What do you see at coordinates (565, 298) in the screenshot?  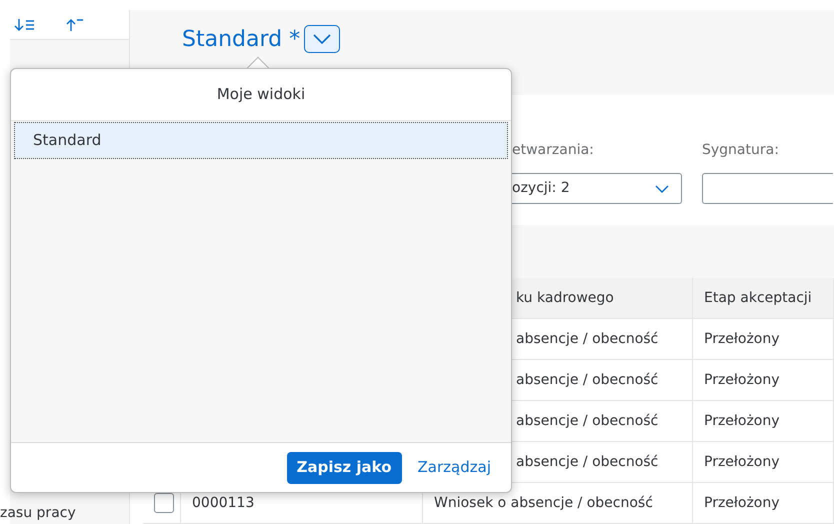 I see `column-header: ku kadrowego` at bounding box center [565, 298].